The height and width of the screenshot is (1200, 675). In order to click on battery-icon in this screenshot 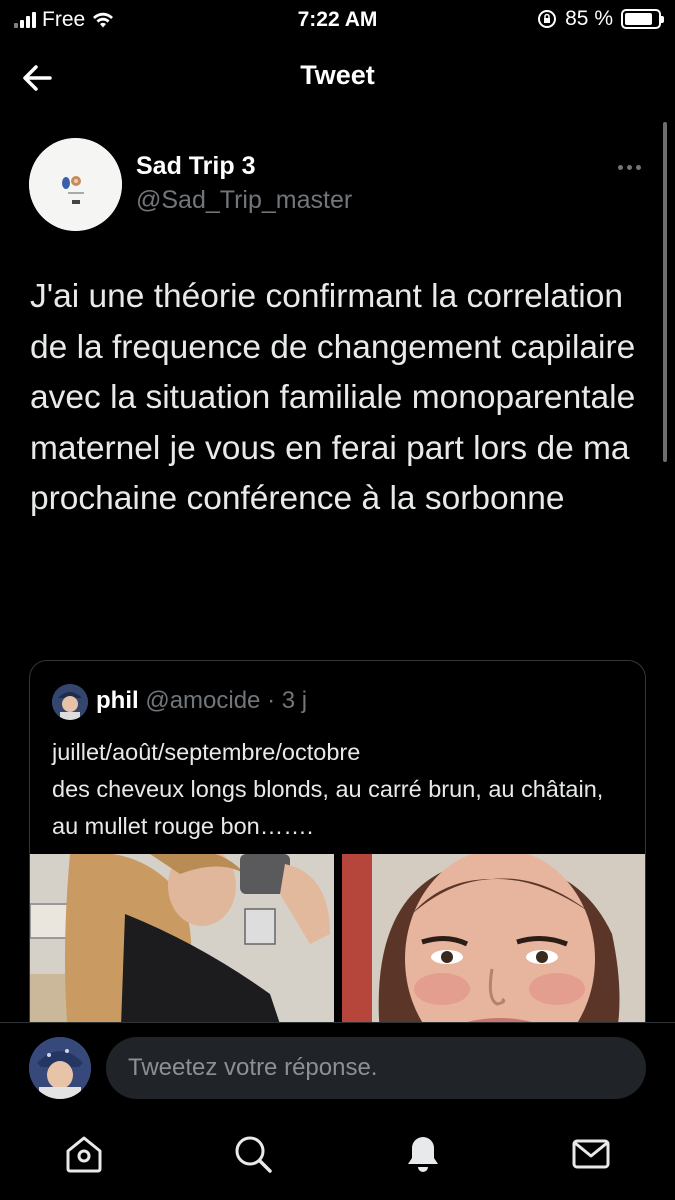, I will do `click(642, 19)`.